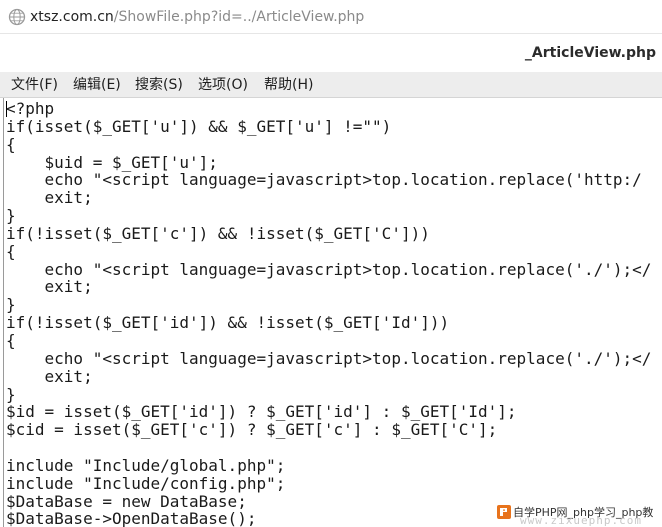 This screenshot has height=527, width=662. I want to click on code-line-text: include "Include/config.php";, so click(146, 483).